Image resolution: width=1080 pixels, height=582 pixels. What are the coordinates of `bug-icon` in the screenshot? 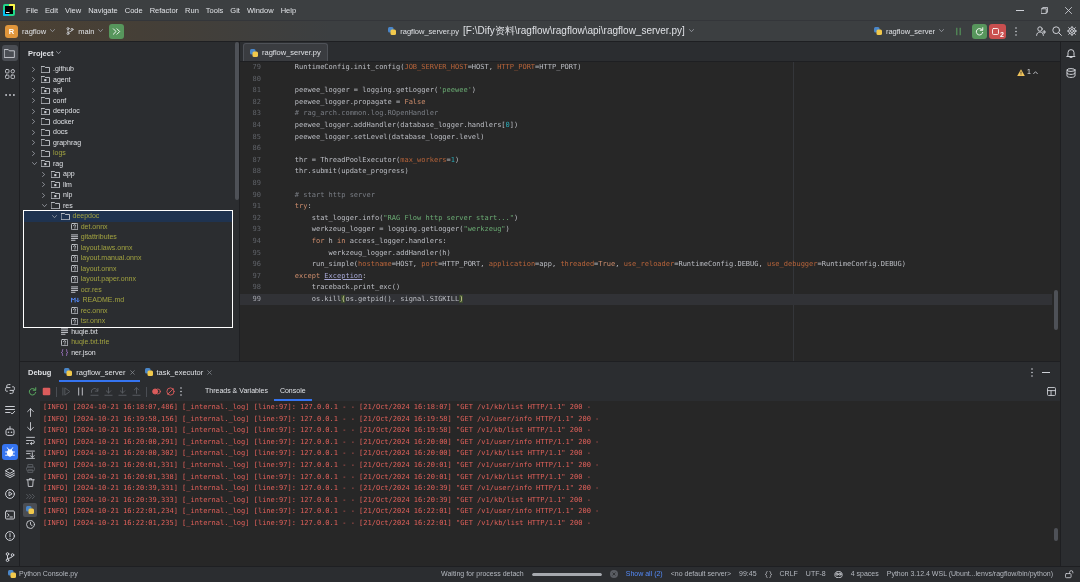 It's located at (9, 452).